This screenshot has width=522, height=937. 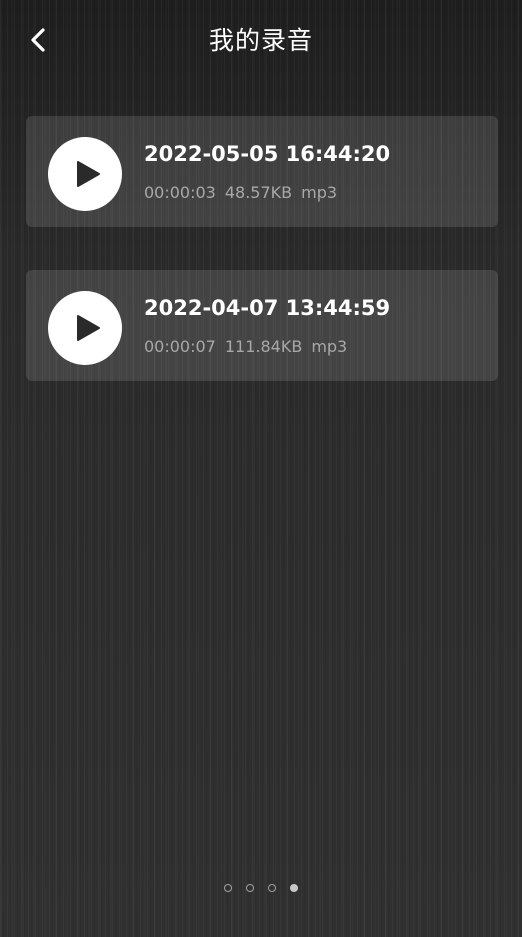 I want to click on page-title: 我的录音, so click(x=260, y=40).